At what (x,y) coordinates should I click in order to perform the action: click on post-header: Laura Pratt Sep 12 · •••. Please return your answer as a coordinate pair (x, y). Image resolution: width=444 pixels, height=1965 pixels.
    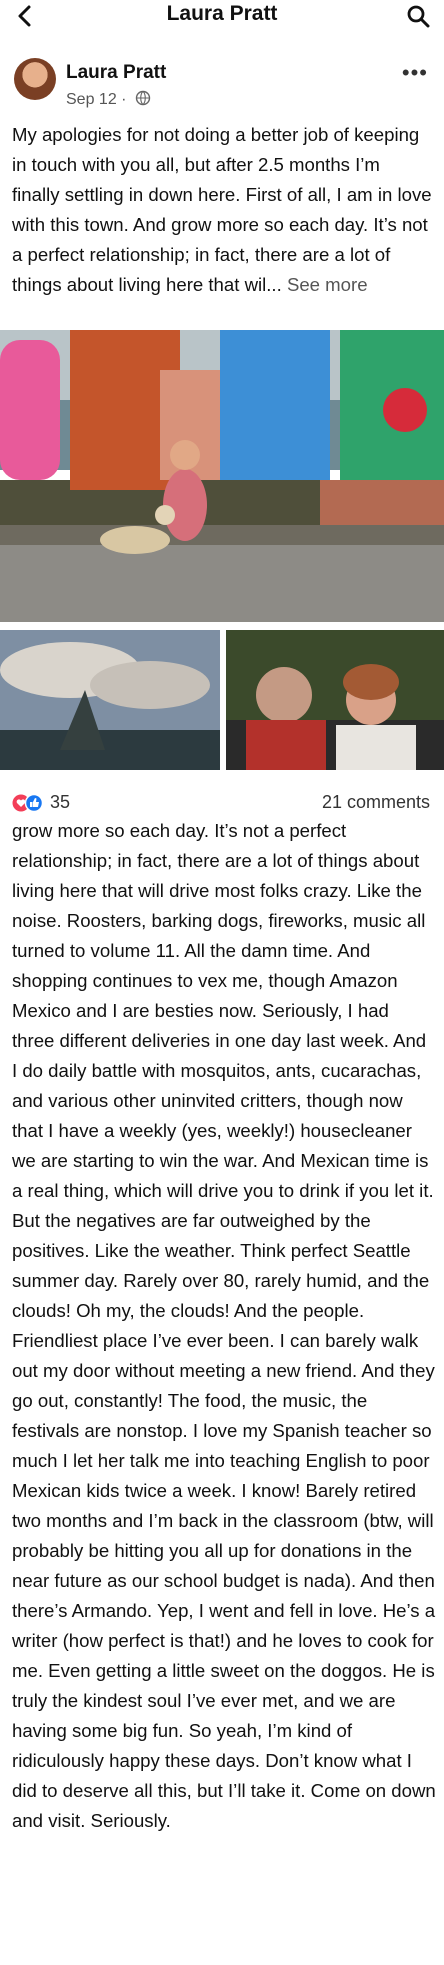
    Looking at the image, I should click on (222, 84).